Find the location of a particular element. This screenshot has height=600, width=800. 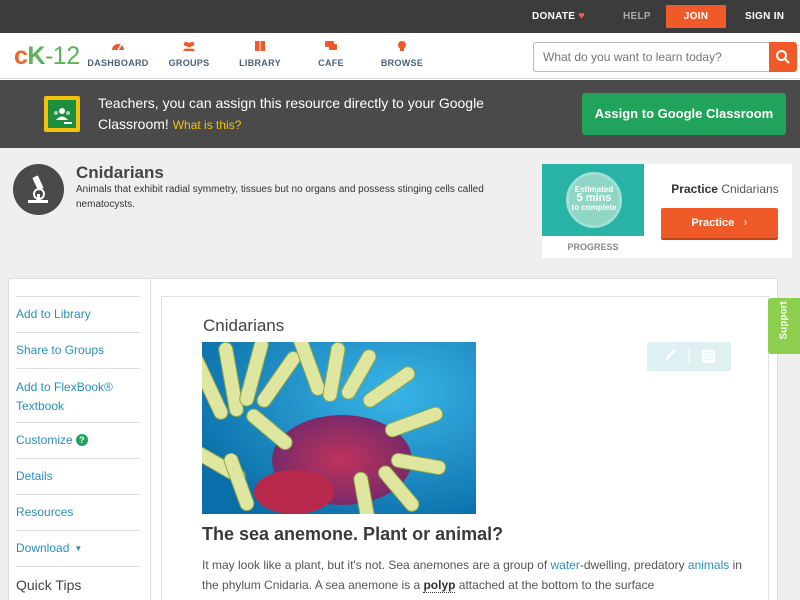

download-label: Download is located at coordinates (43, 548).